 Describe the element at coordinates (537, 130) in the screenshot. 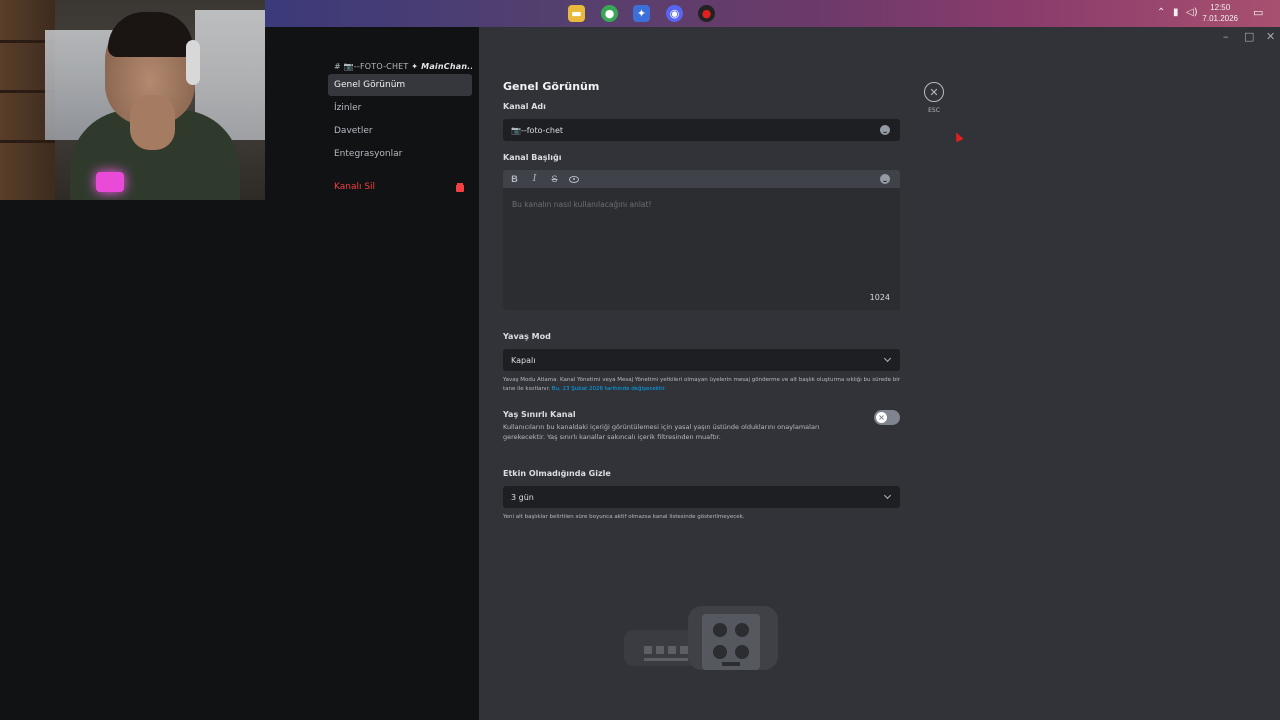

I see `channel-name-value: 📷--foto-chet` at that location.